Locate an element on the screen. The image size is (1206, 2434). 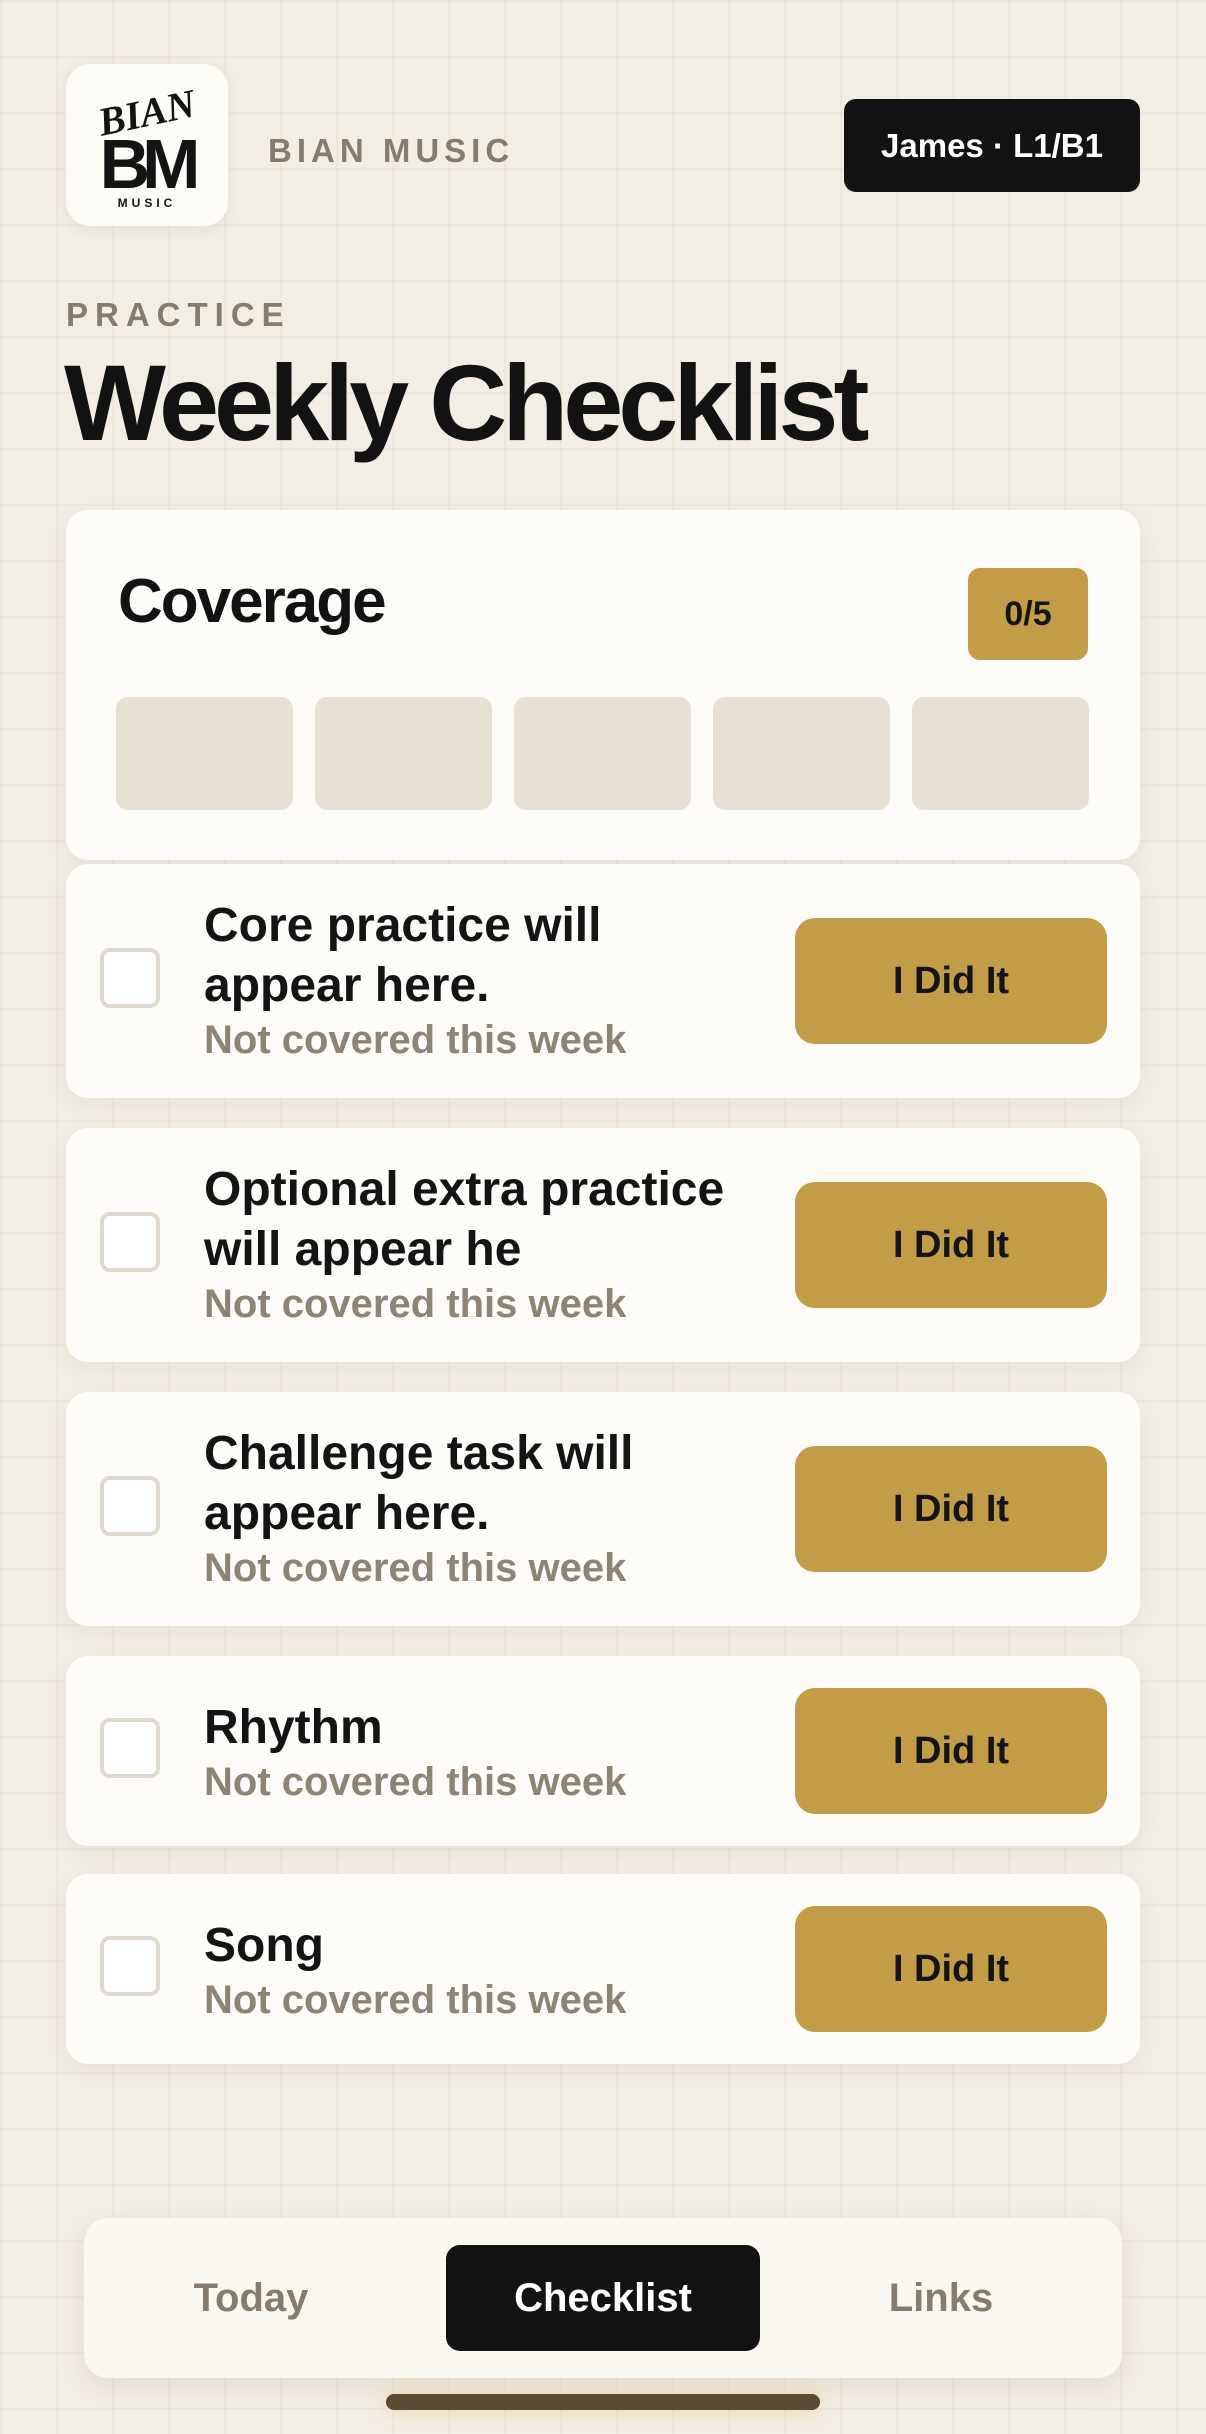
tab-checklist: Checklist is located at coordinates (603, 2298).